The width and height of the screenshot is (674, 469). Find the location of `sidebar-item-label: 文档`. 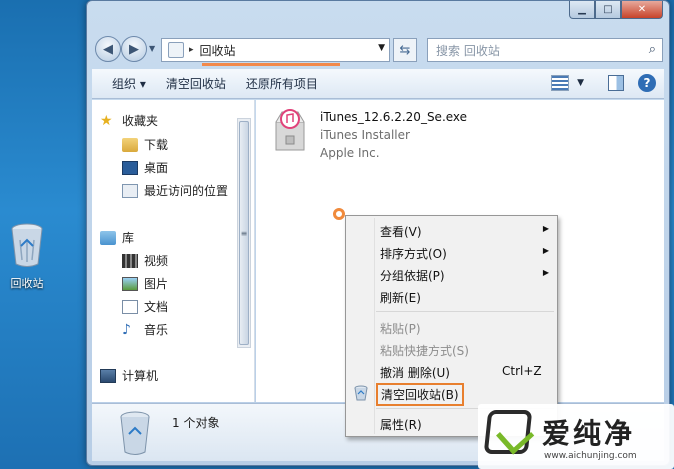

sidebar-item-label: 文档 is located at coordinates (156, 307).